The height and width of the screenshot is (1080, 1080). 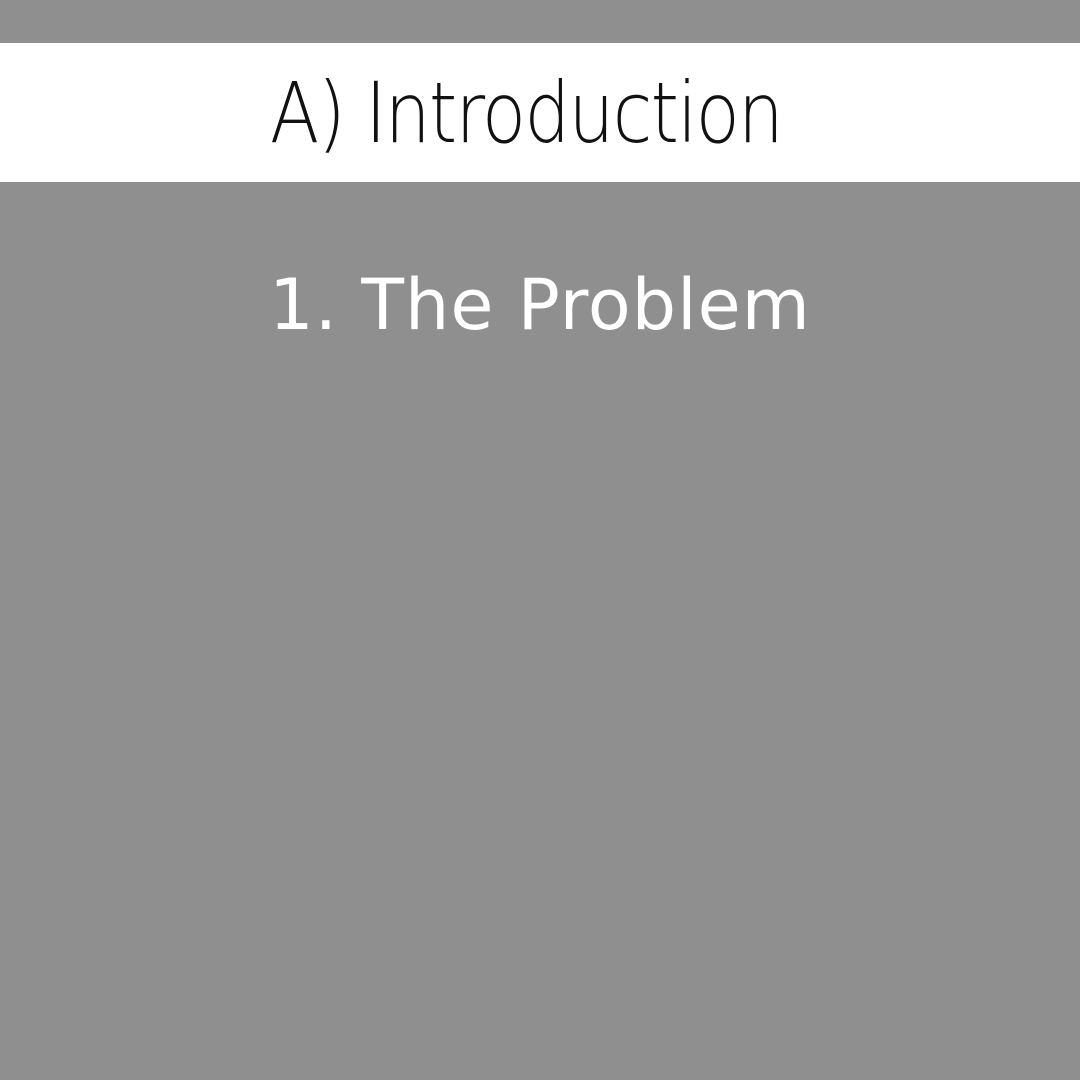 I want to click on subsection-title: 1. The Problem, so click(x=540, y=305).